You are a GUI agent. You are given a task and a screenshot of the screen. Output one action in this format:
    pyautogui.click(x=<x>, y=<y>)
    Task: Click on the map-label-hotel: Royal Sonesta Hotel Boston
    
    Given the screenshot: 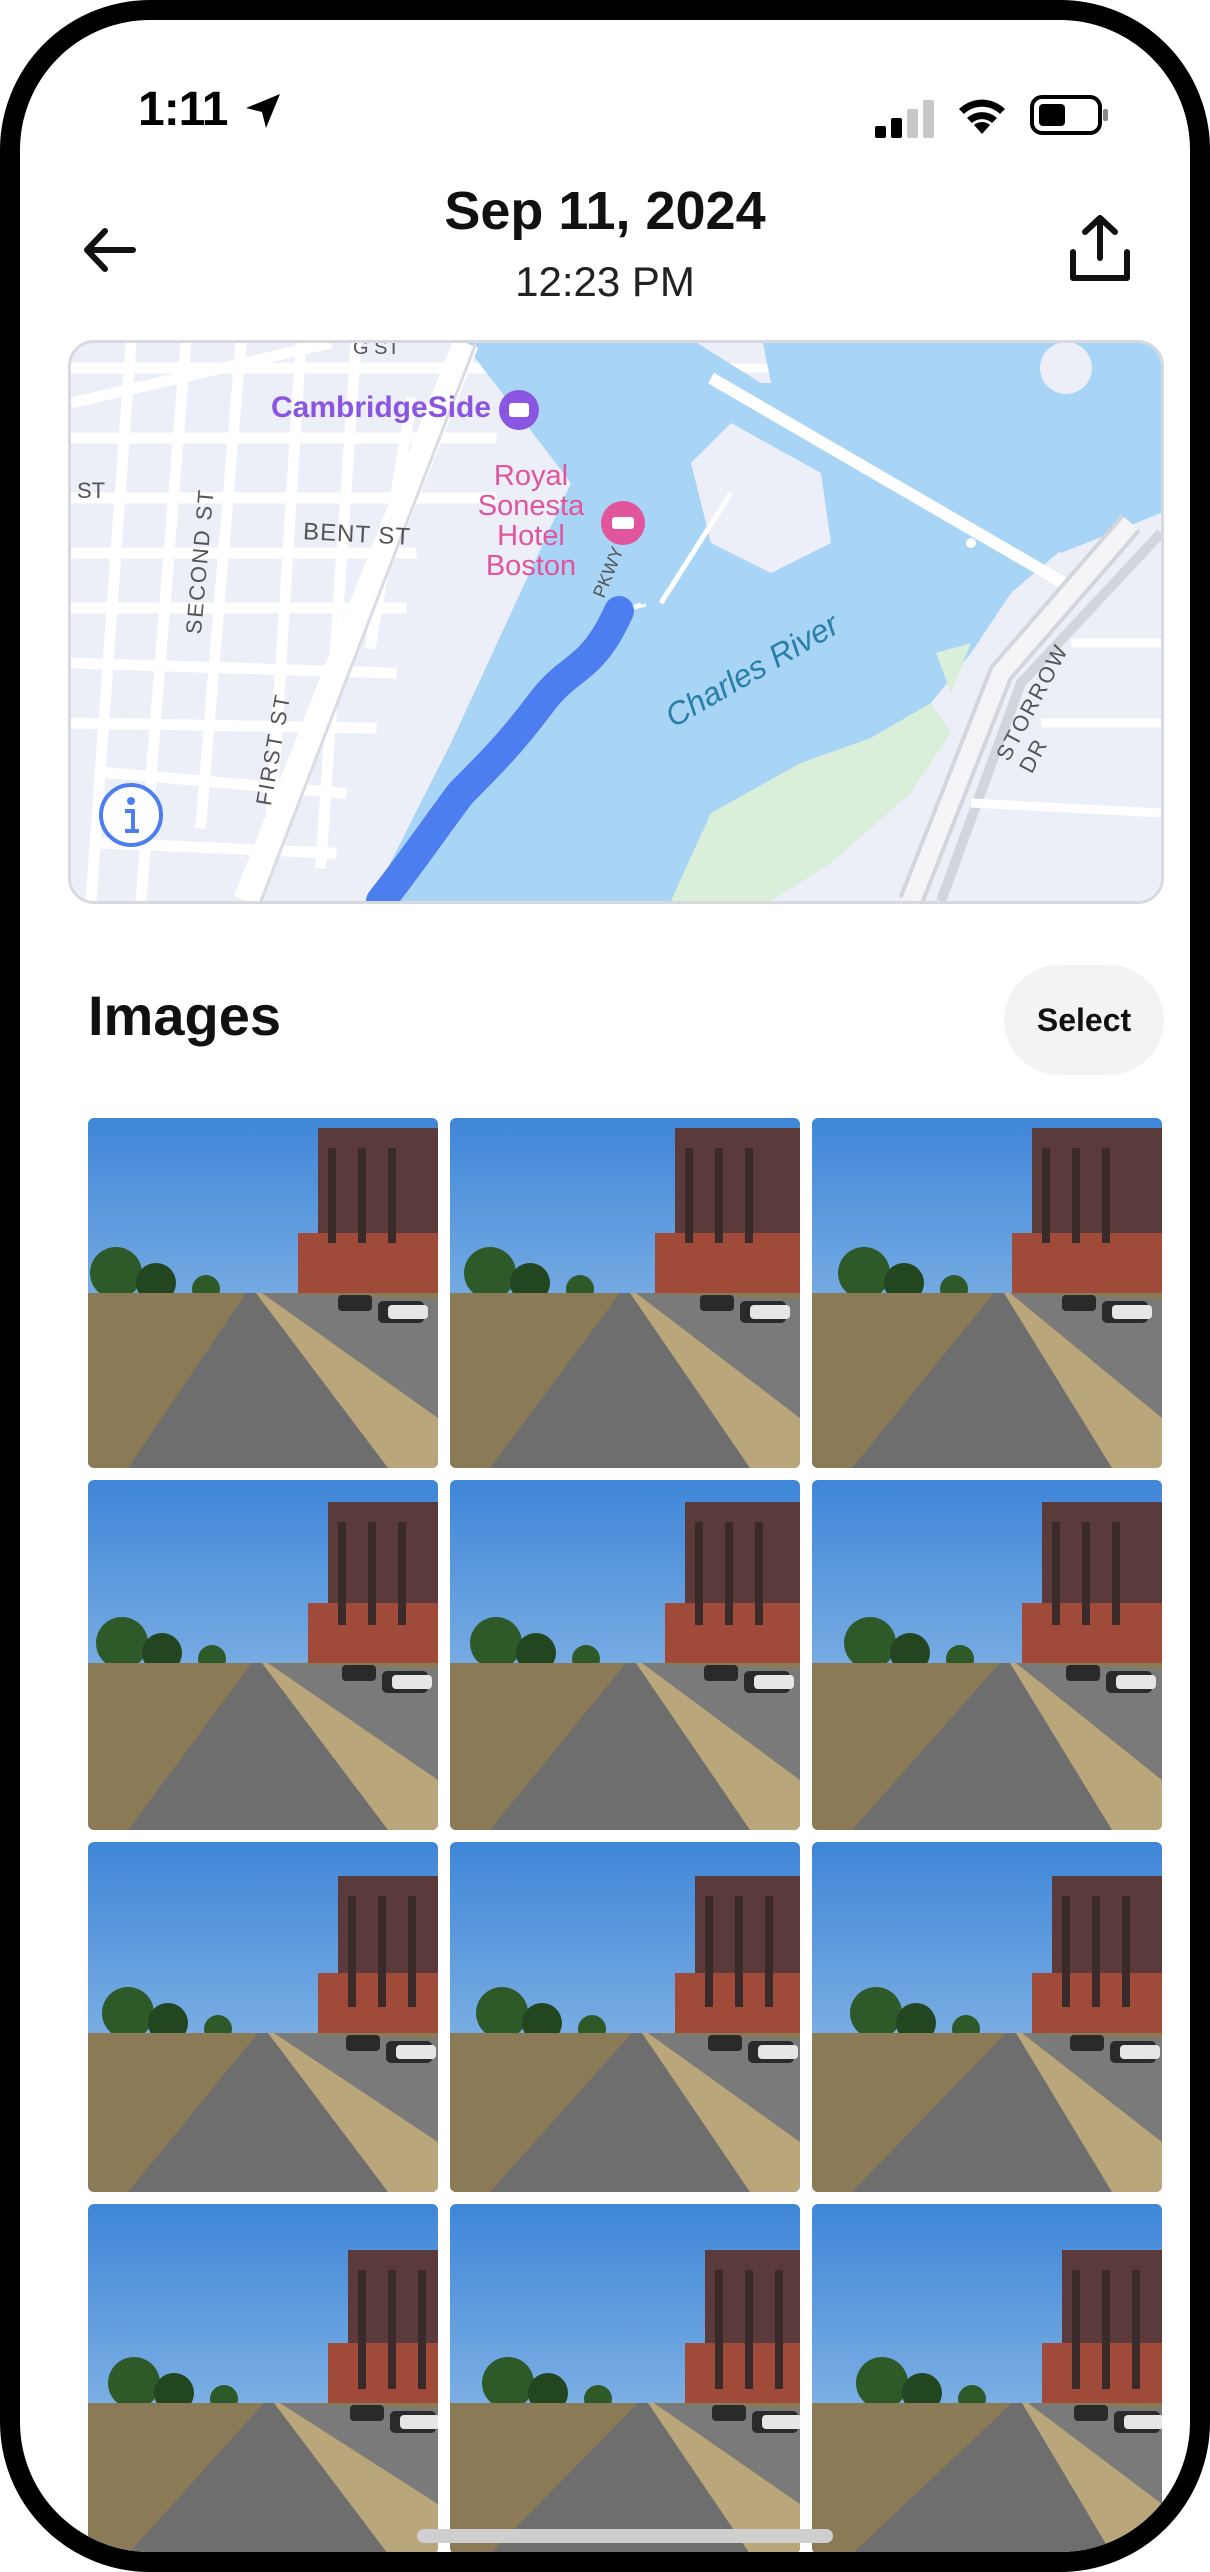 What is the action you would take?
    pyautogui.click(x=531, y=521)
    